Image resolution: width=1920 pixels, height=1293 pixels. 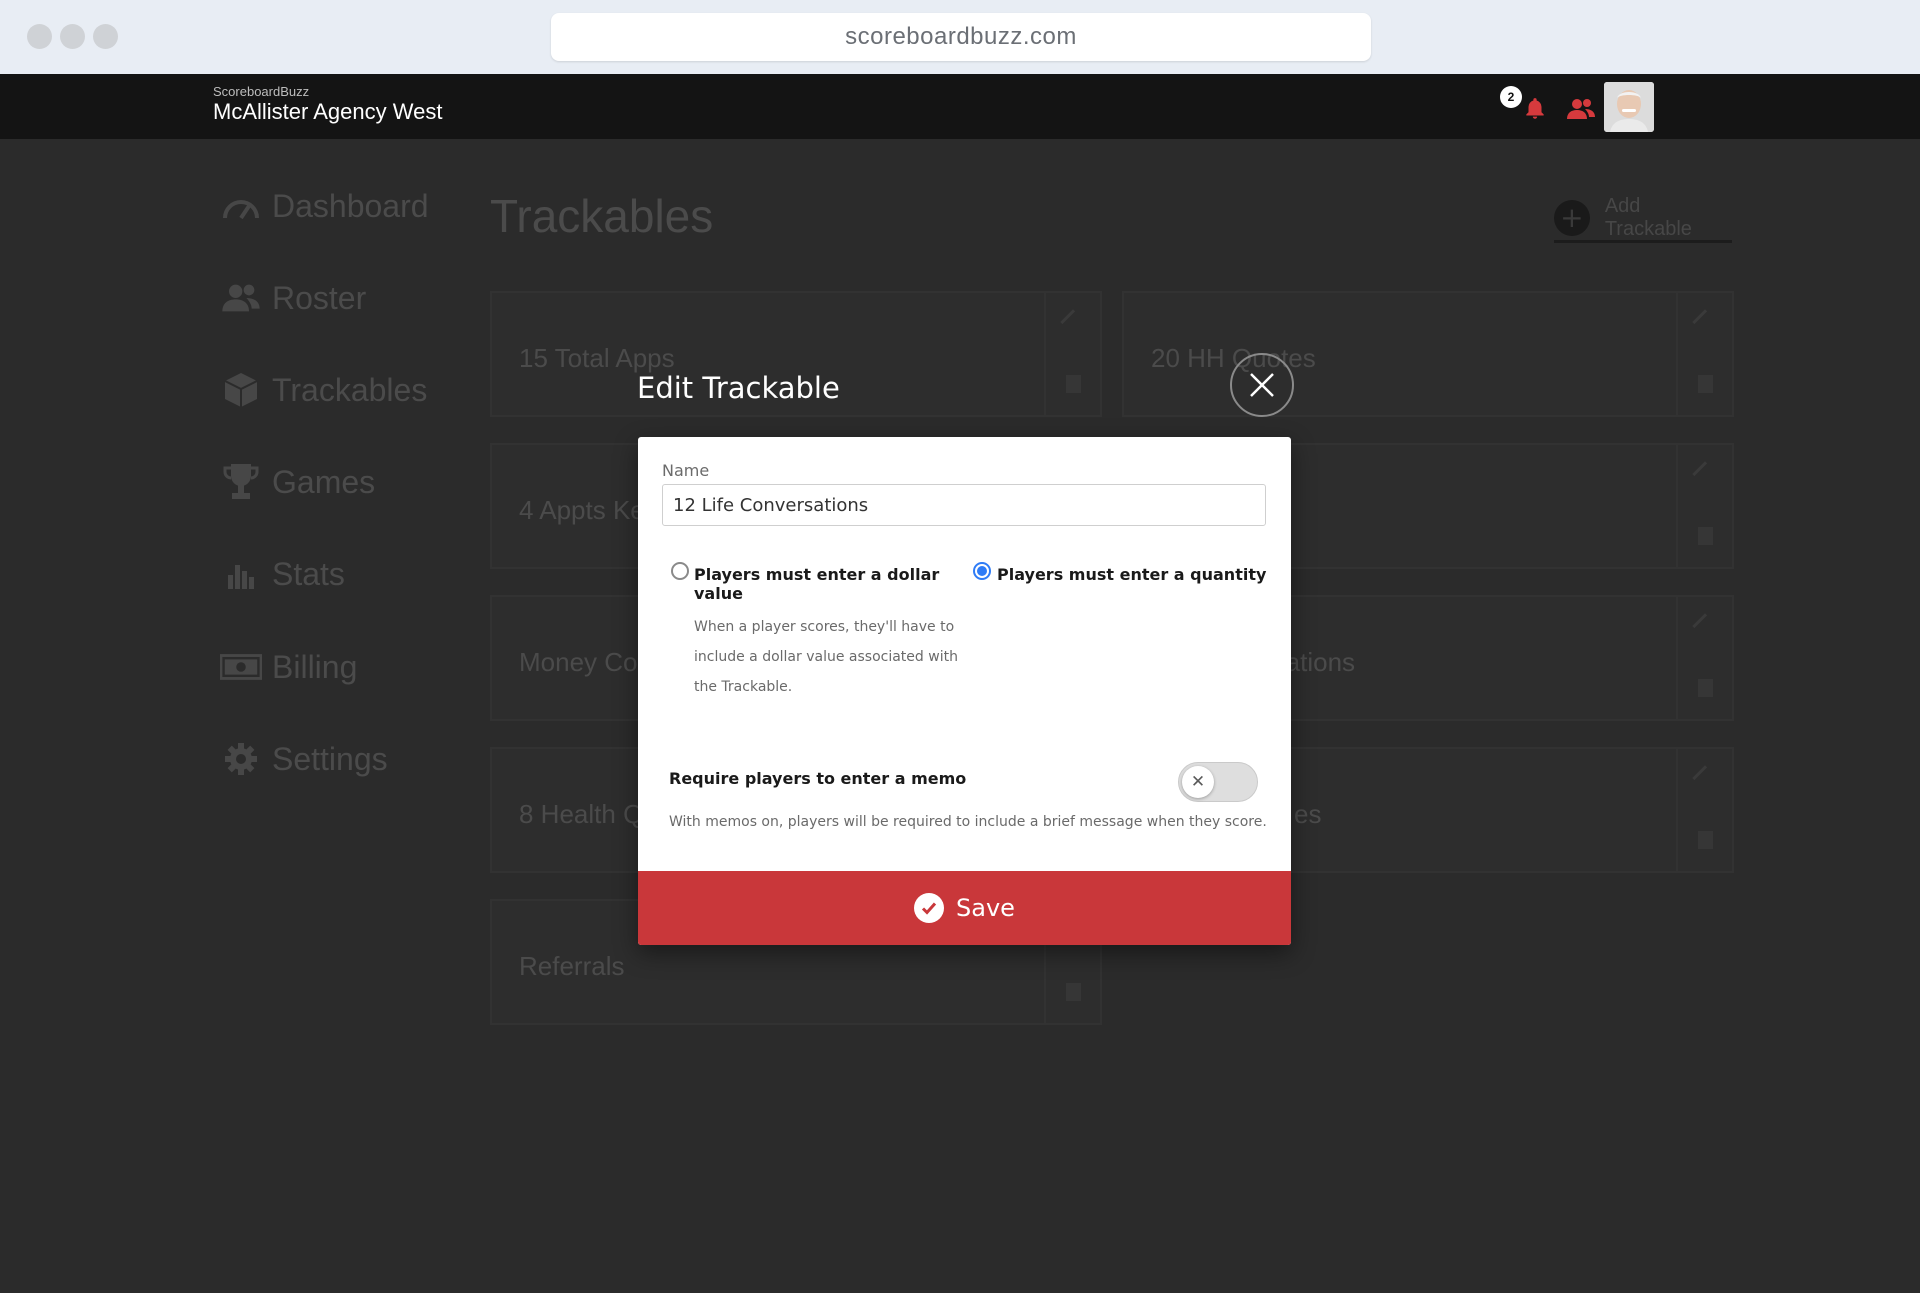 I want to click on quantity-option-title: Players must enter a quantity, so click(x=1132, y=574).